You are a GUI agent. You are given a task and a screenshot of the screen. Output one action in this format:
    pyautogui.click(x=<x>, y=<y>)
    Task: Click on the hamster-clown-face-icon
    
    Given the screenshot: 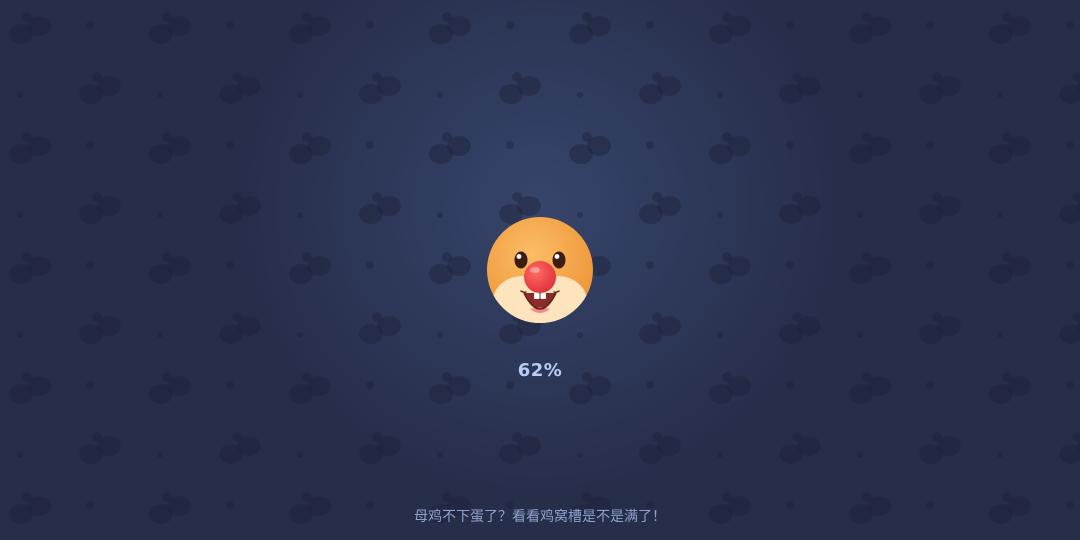 What is the action you would take?
    pyautogui.click(x=540, y=270)
    